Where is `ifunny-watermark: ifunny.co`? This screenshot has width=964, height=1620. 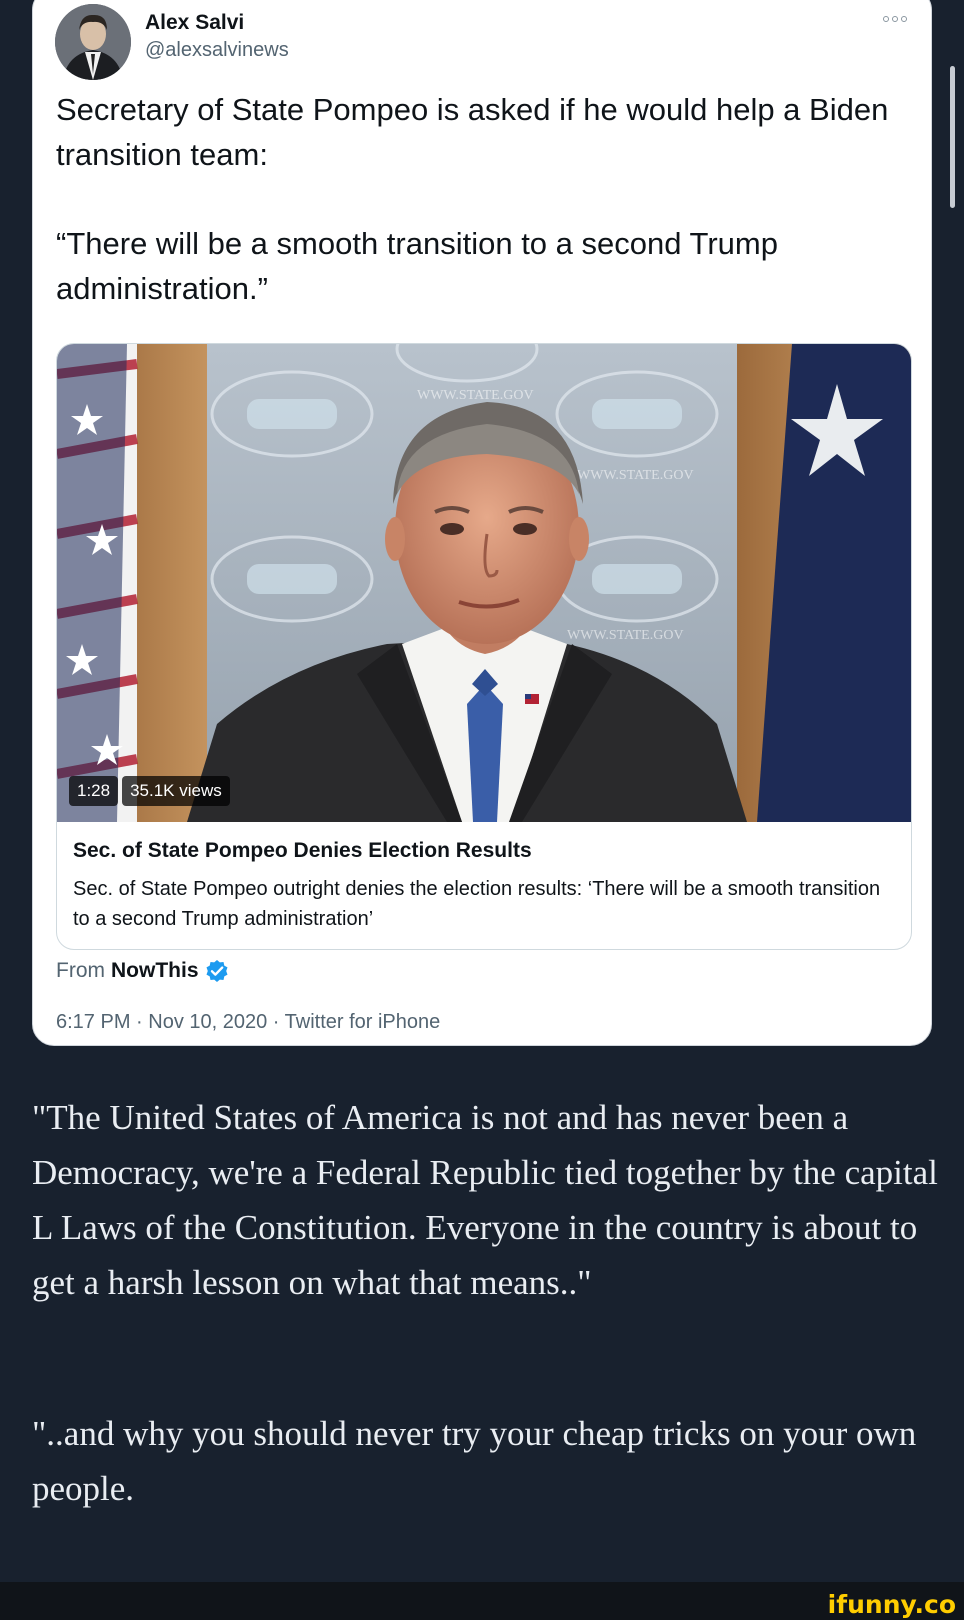 ifunny-watermark: ifunny.co is located at coordinates (891, 1604).